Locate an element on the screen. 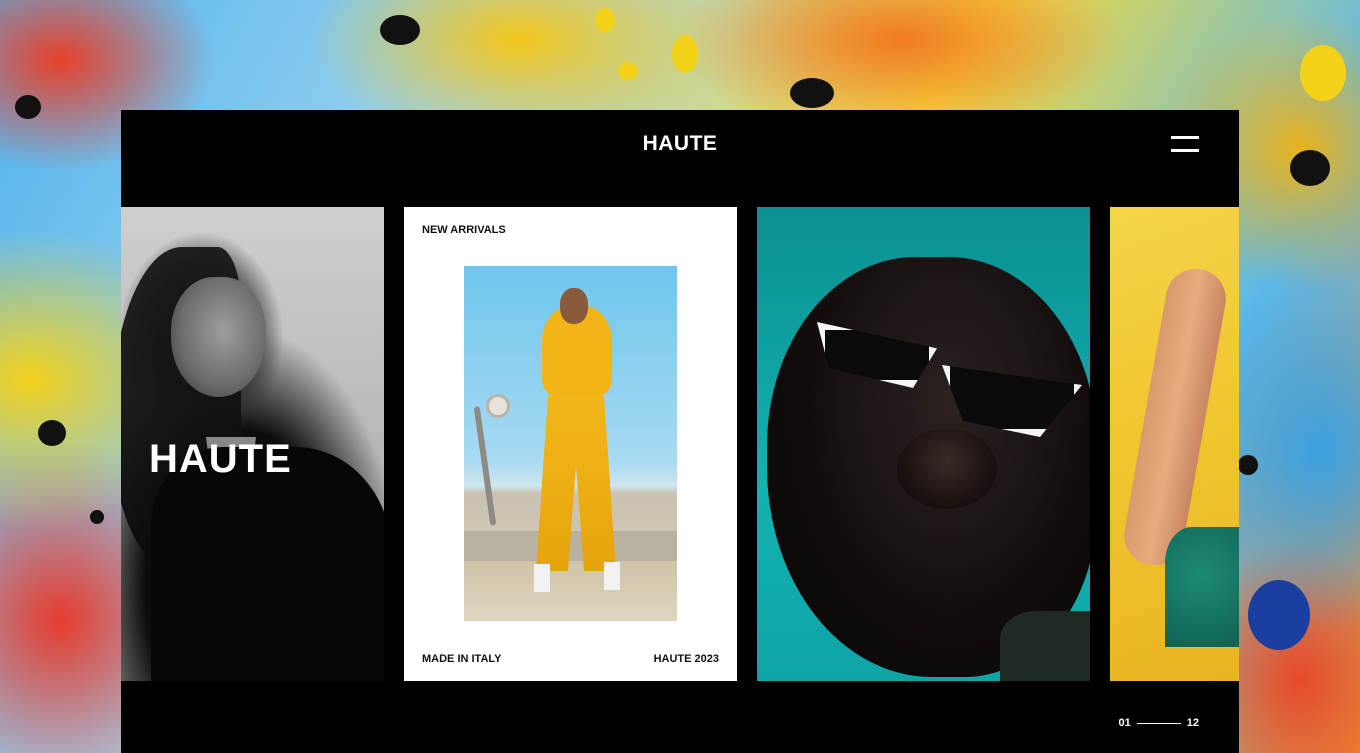  hamburger-icon is located at coordinates (1185, 137).